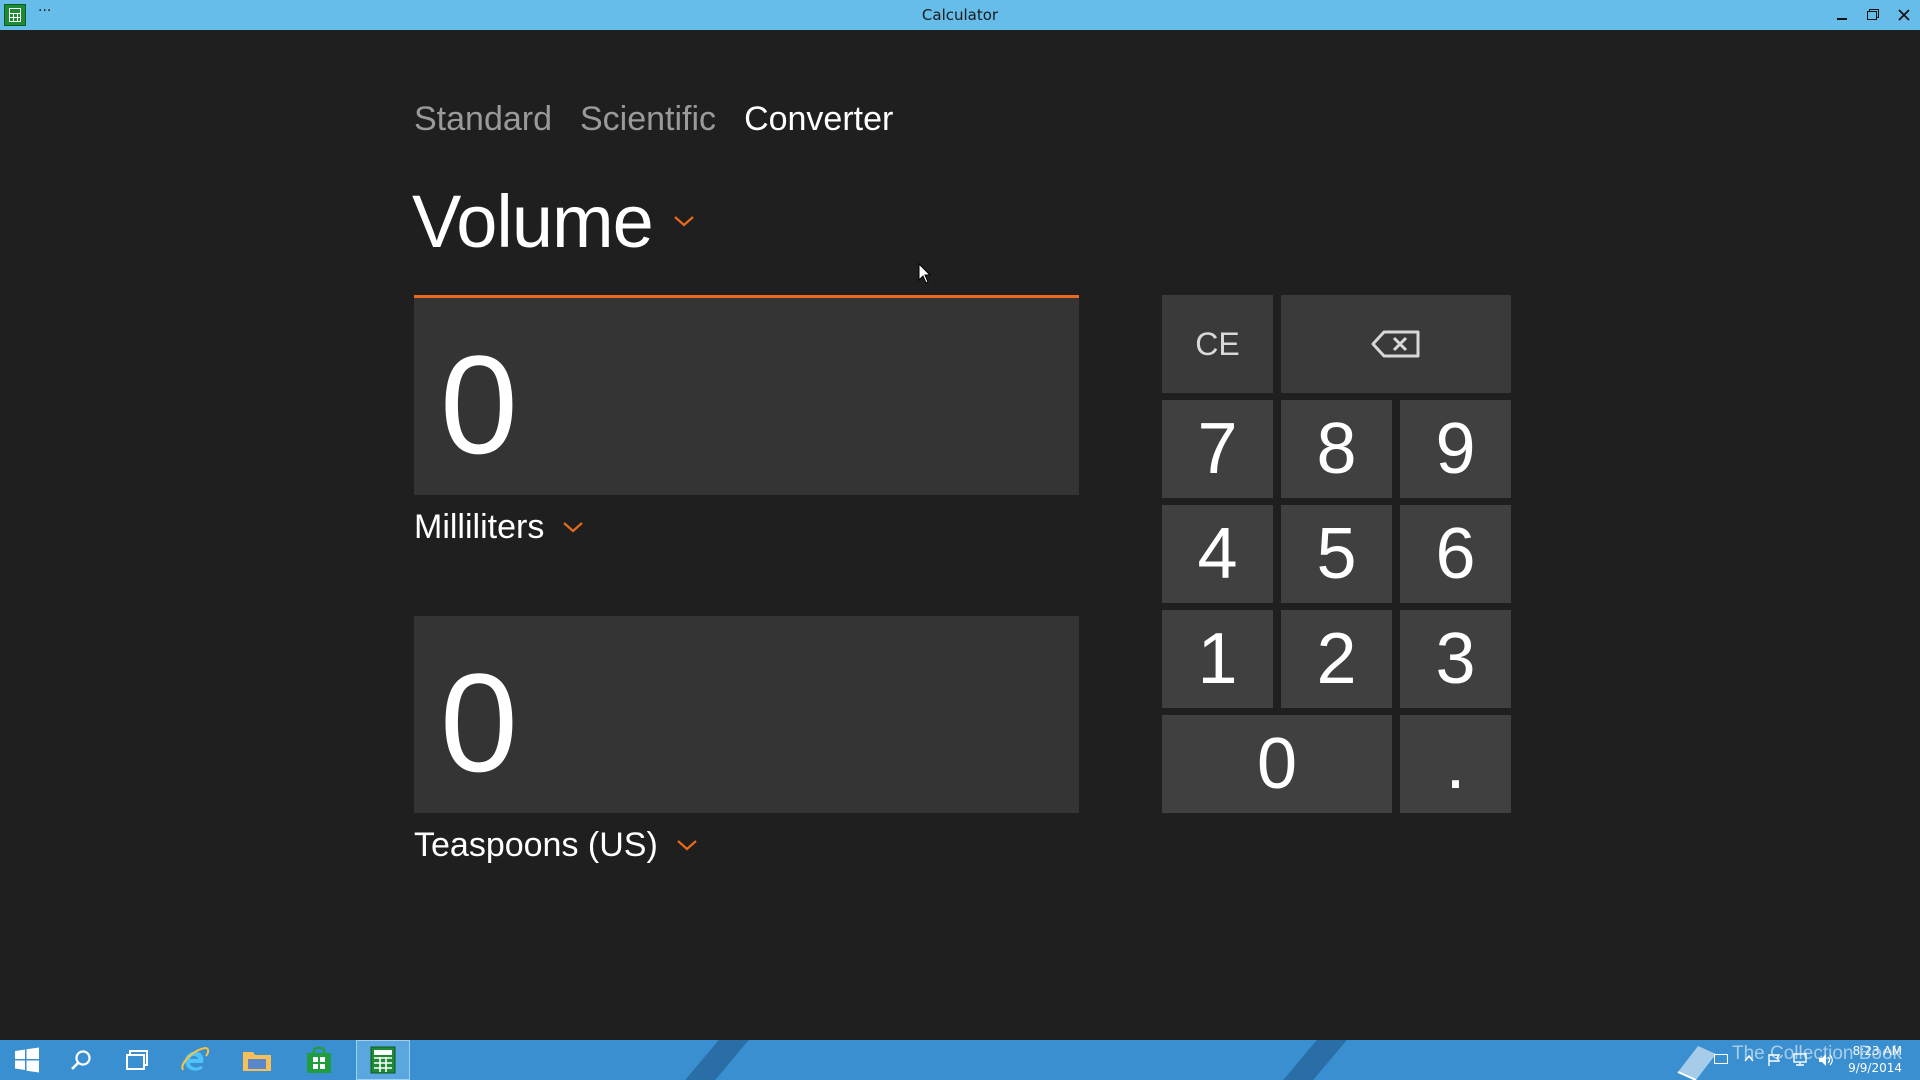 The width and height of the screenshot is (1920, 1080). I want to click on from-value: 0, so click(479, 404).